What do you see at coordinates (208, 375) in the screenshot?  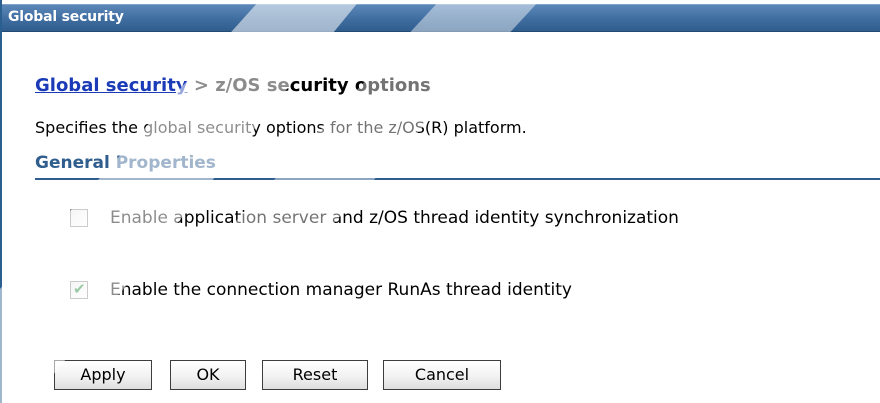 I see `ok-button: OK` at bounding box center [208, 375].